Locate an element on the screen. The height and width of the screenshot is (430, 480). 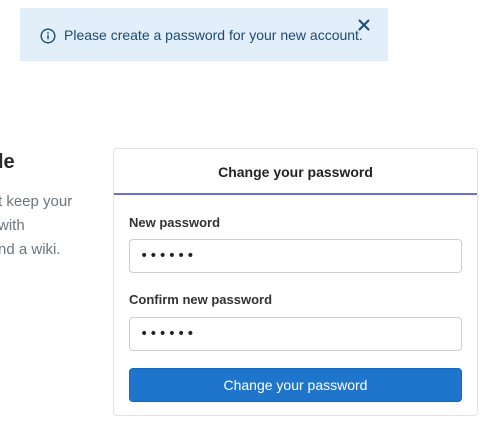
close-icon is located at coordinates (364, 25).